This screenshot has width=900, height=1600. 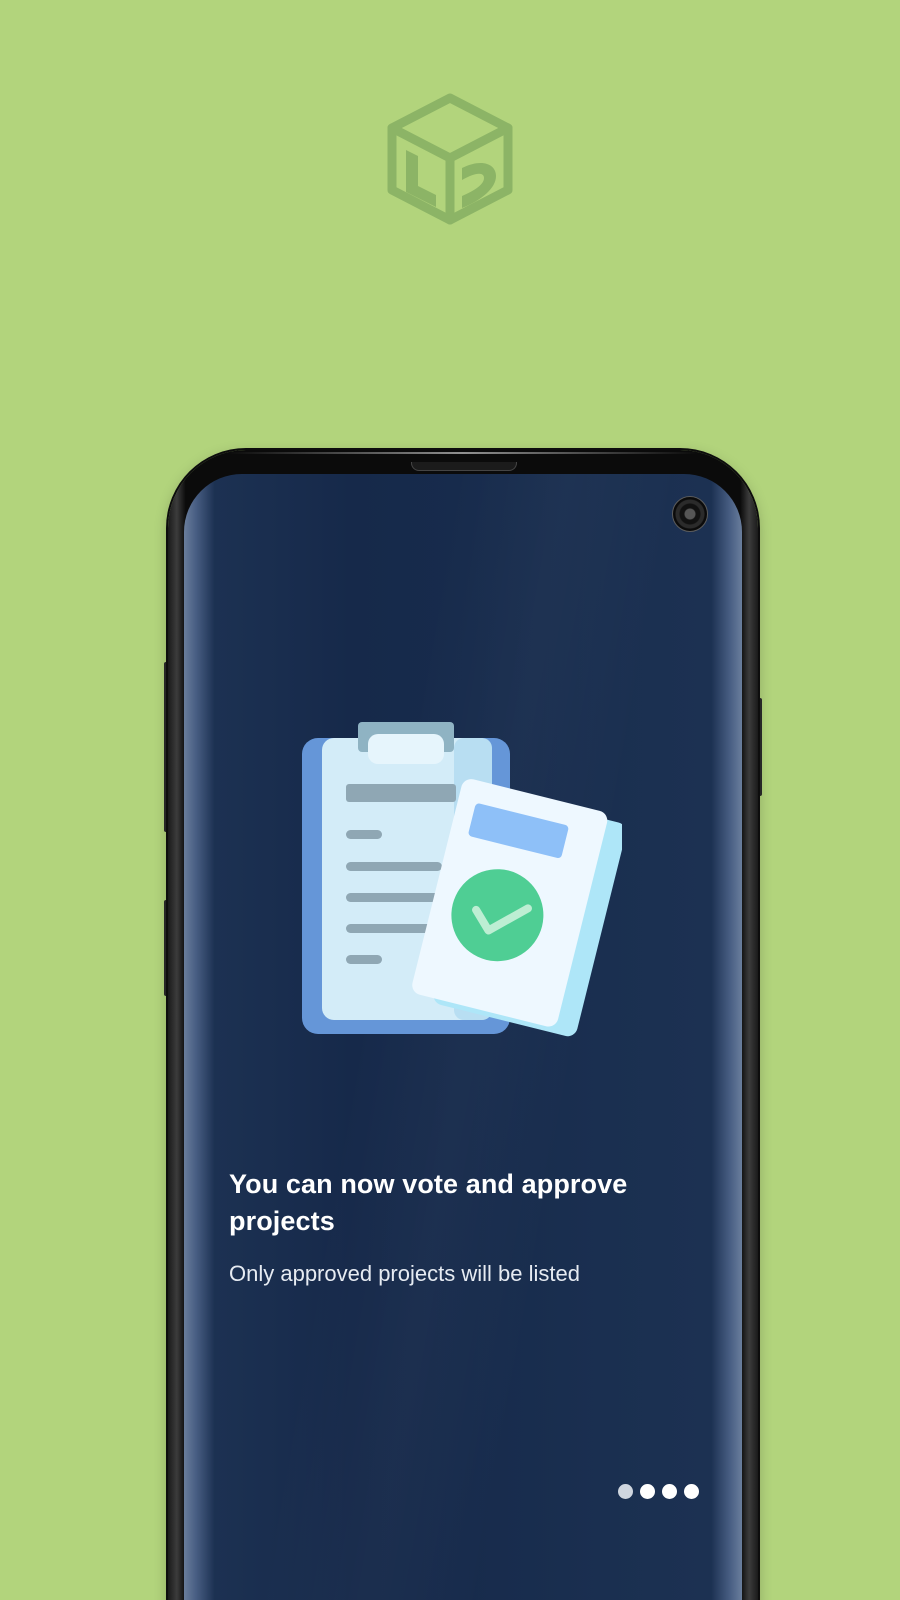 What do you see at coordinates (462, 879) in the screenshot?
I see `approved-clipboard-illustration` at bounding box center [462, 879].